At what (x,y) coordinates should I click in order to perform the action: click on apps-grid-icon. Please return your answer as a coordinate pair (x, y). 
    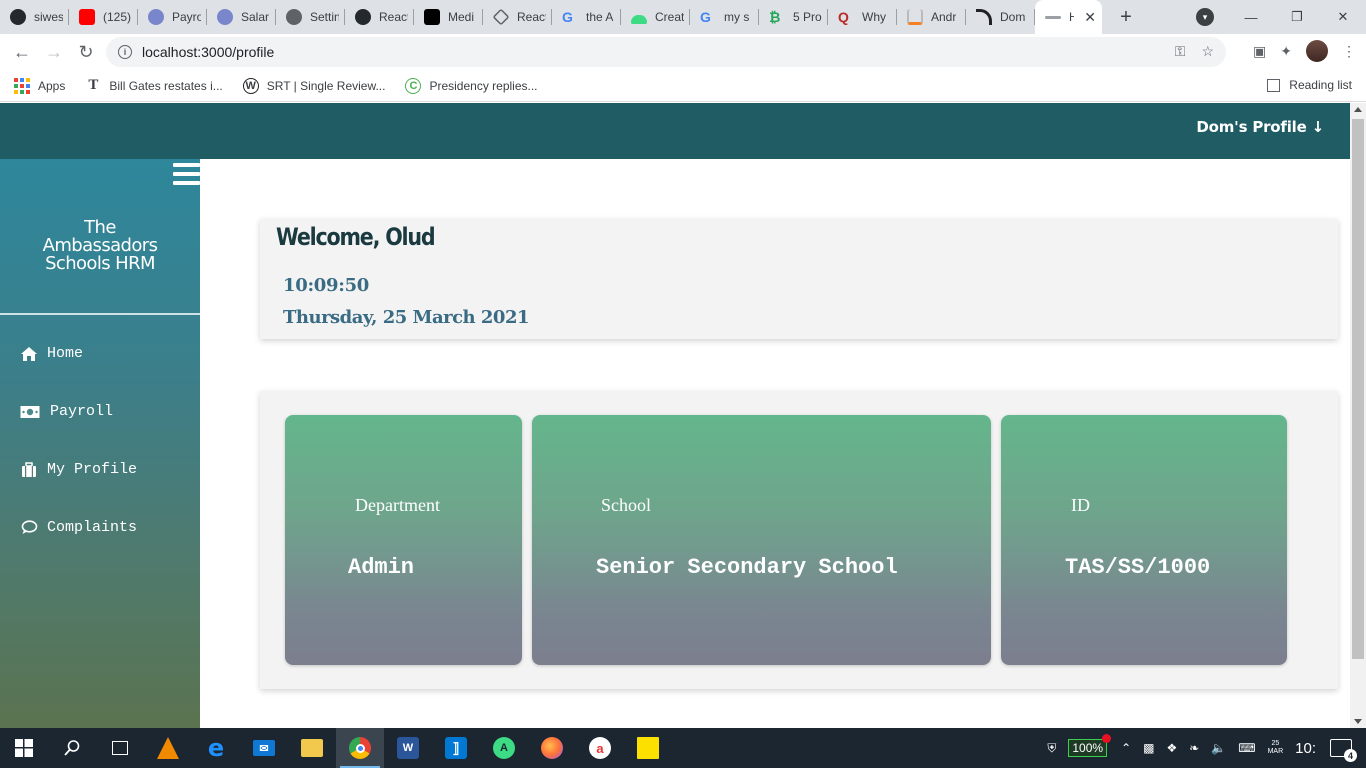
    Looking at the image, I should click on (22, 85).